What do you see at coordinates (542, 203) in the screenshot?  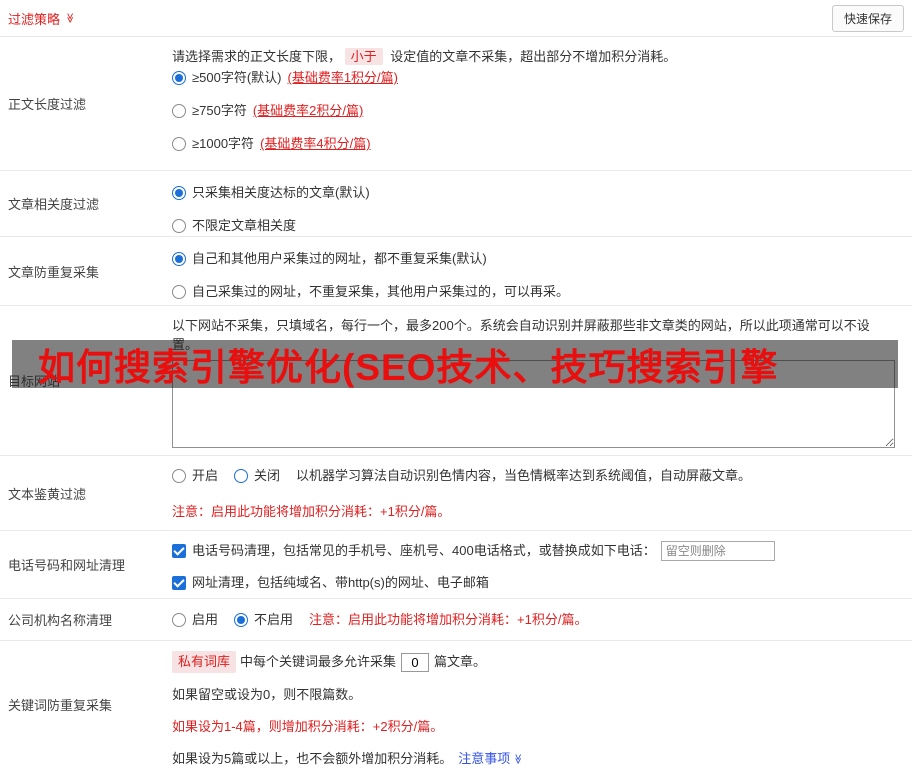 I see `row-content-relevance: 只采集相关度达标的文章(默认) 不限定文章相关度` at bounding box center [542, 203].